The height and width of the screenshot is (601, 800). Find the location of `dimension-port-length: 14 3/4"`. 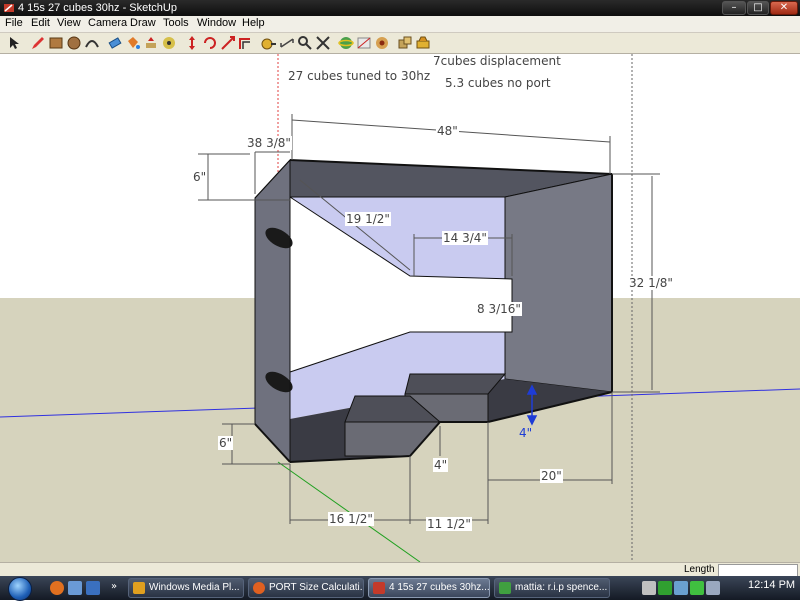

dimension-port-length: 14 3/4" is located at coordinates (465, 238).